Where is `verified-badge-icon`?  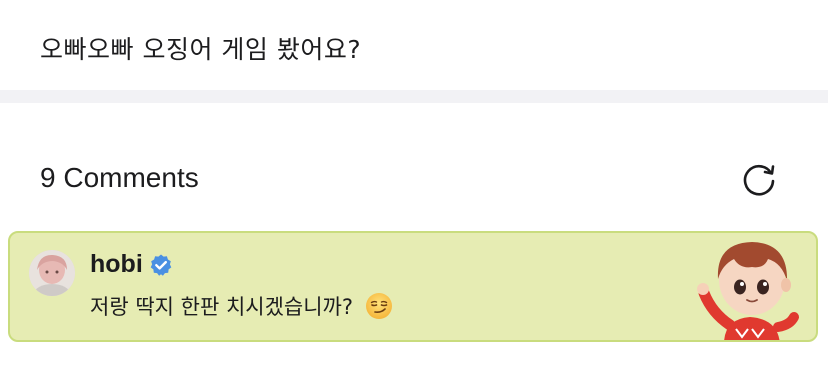
verified-badge-icon is located at coordinates (161, 265).